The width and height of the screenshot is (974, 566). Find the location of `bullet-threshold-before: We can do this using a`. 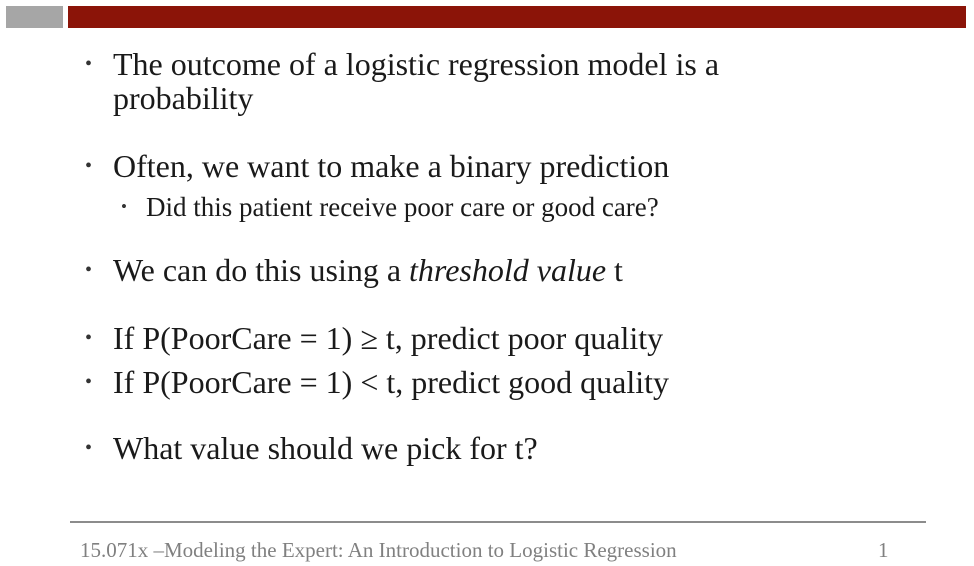

bullet-threshold-before: We can do this using a is located at coordinates (261, 270).